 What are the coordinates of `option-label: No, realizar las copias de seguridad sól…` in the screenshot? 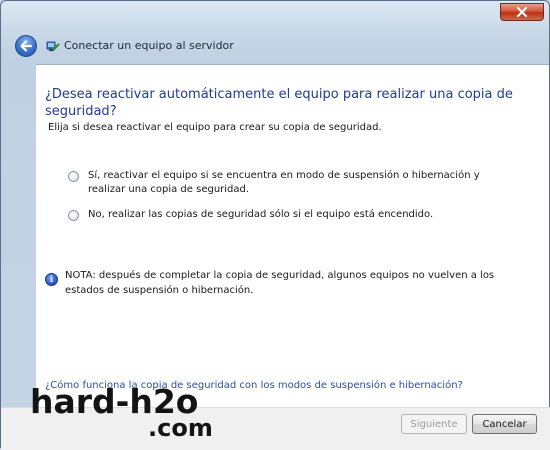 It's located at (261, 214).